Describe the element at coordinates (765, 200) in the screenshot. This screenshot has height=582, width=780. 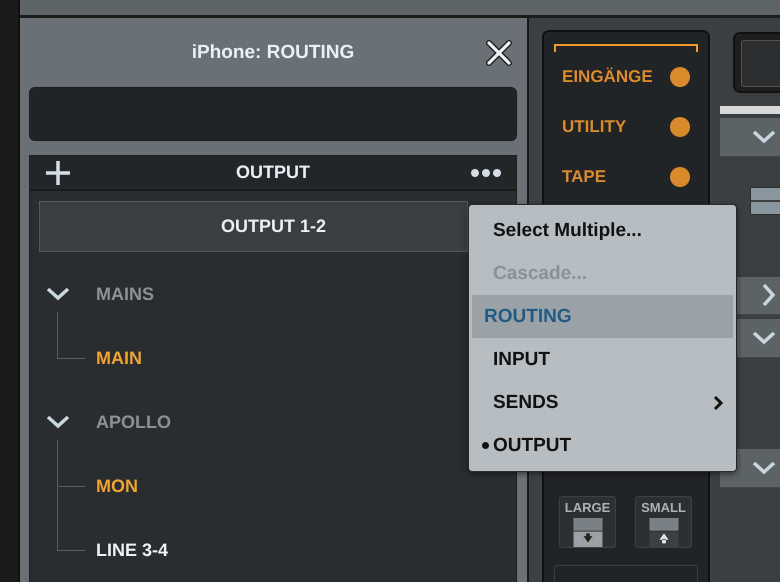
I see `fader-icon` at that location.